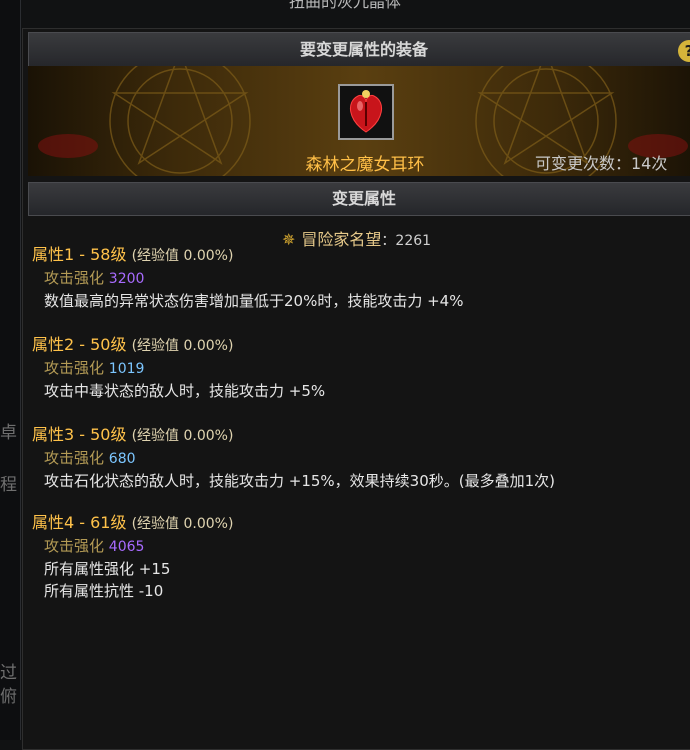  Describe the element at coordinates (10, 370) in the screenshot. I see `left-side-strip: 卓 程 过 俯` at that location.